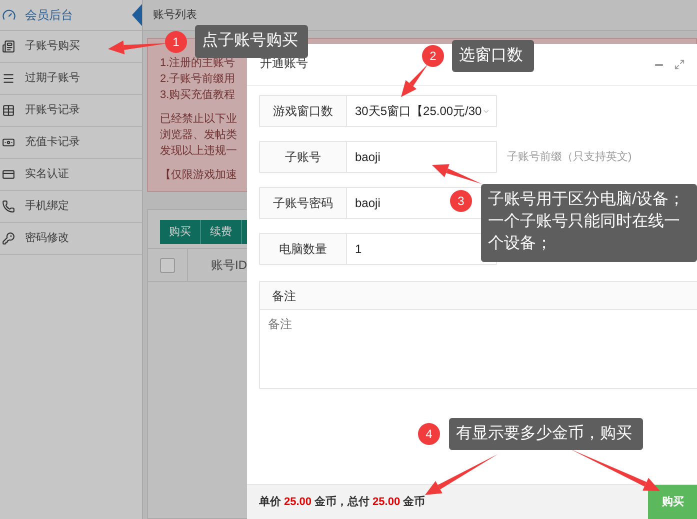  What do you see at coordinates (478, 295) in the screenshot?
I see `remark-header: 备注` at bounding box center [478, 295].